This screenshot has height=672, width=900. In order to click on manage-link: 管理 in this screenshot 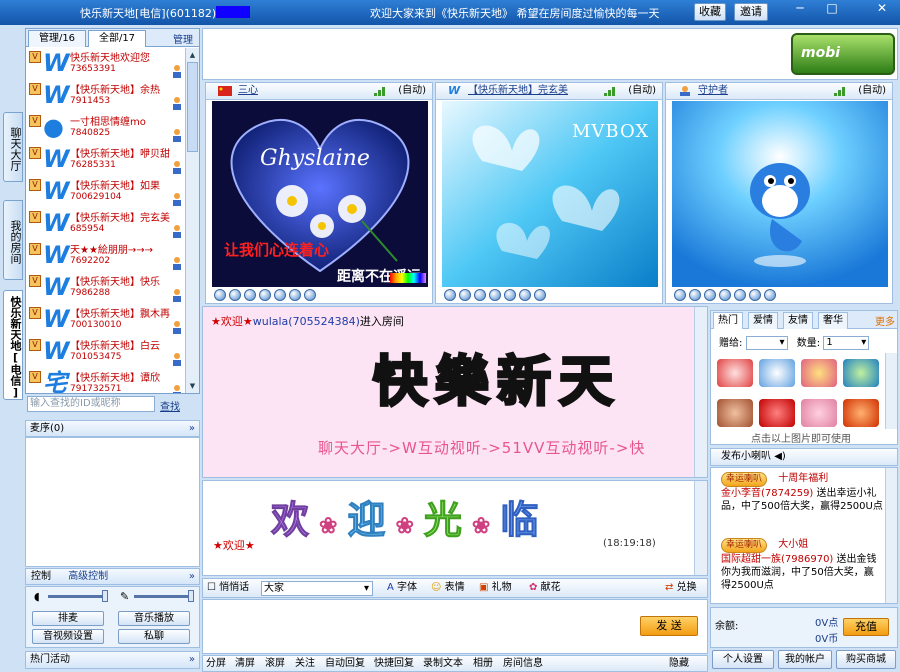, I will do `click(183, 38)`.